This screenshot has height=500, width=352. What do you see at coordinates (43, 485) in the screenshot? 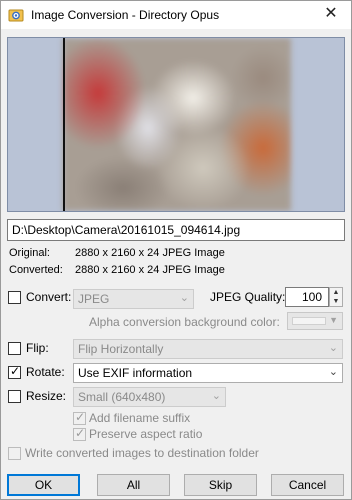
I see `ok-button: OK` at bounding box center [43, 485].